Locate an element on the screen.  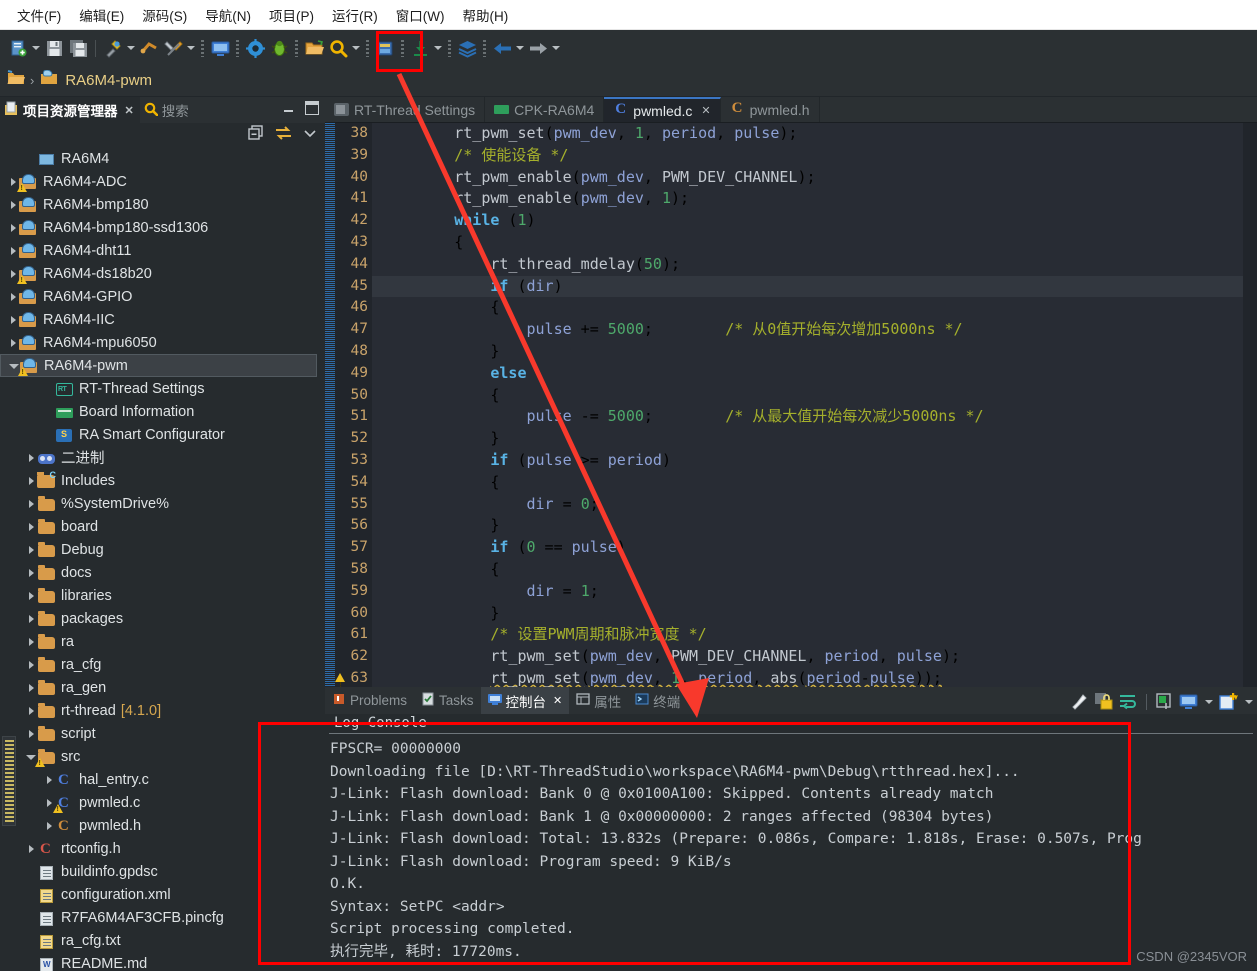
word-wrap-icon is located at coordinates (1128, 702).